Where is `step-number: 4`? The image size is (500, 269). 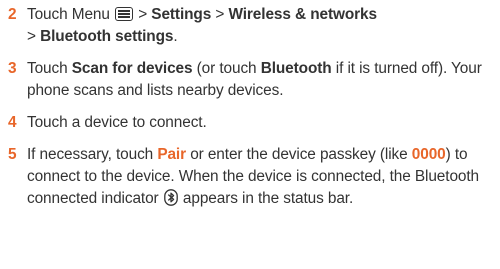 step-number: 4 is located at coordinates (12, 122).